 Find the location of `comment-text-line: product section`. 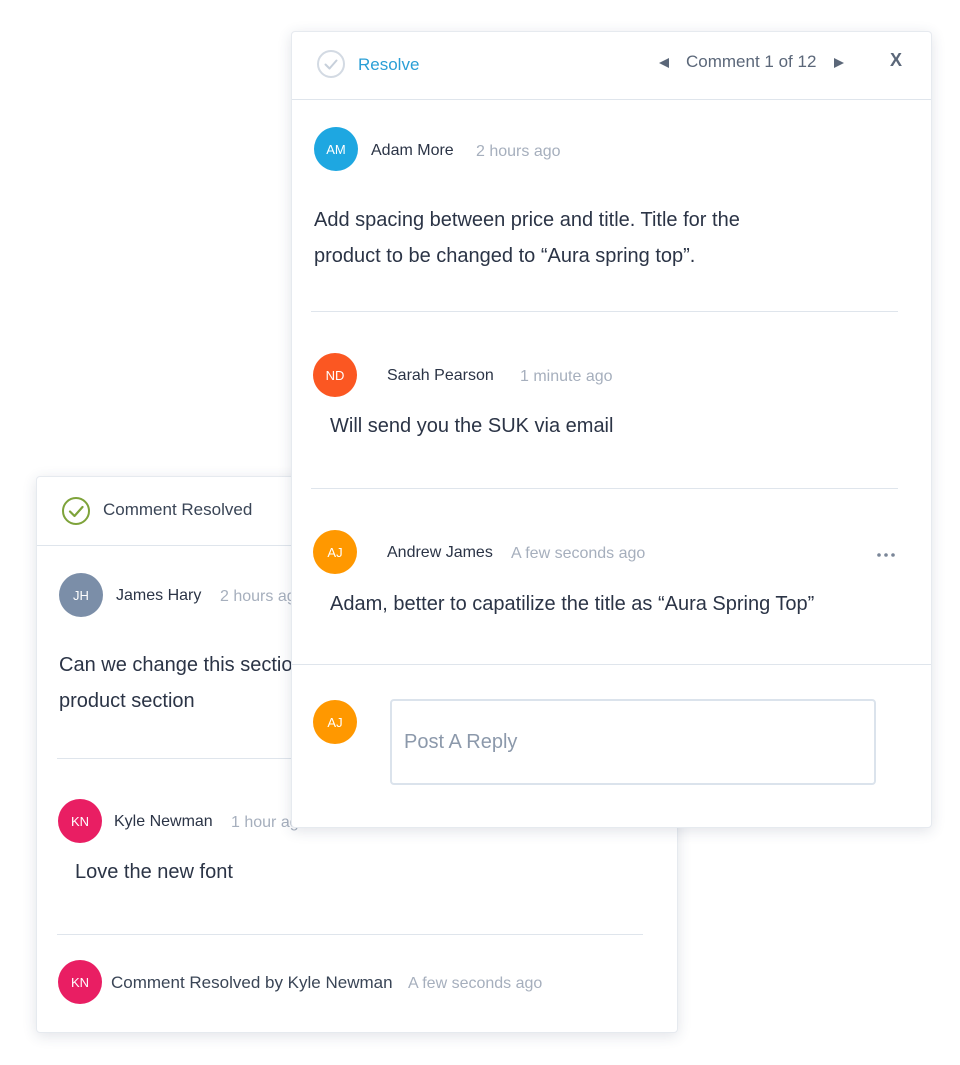

comment-text-line: product section is located at coordinates (127, 701).